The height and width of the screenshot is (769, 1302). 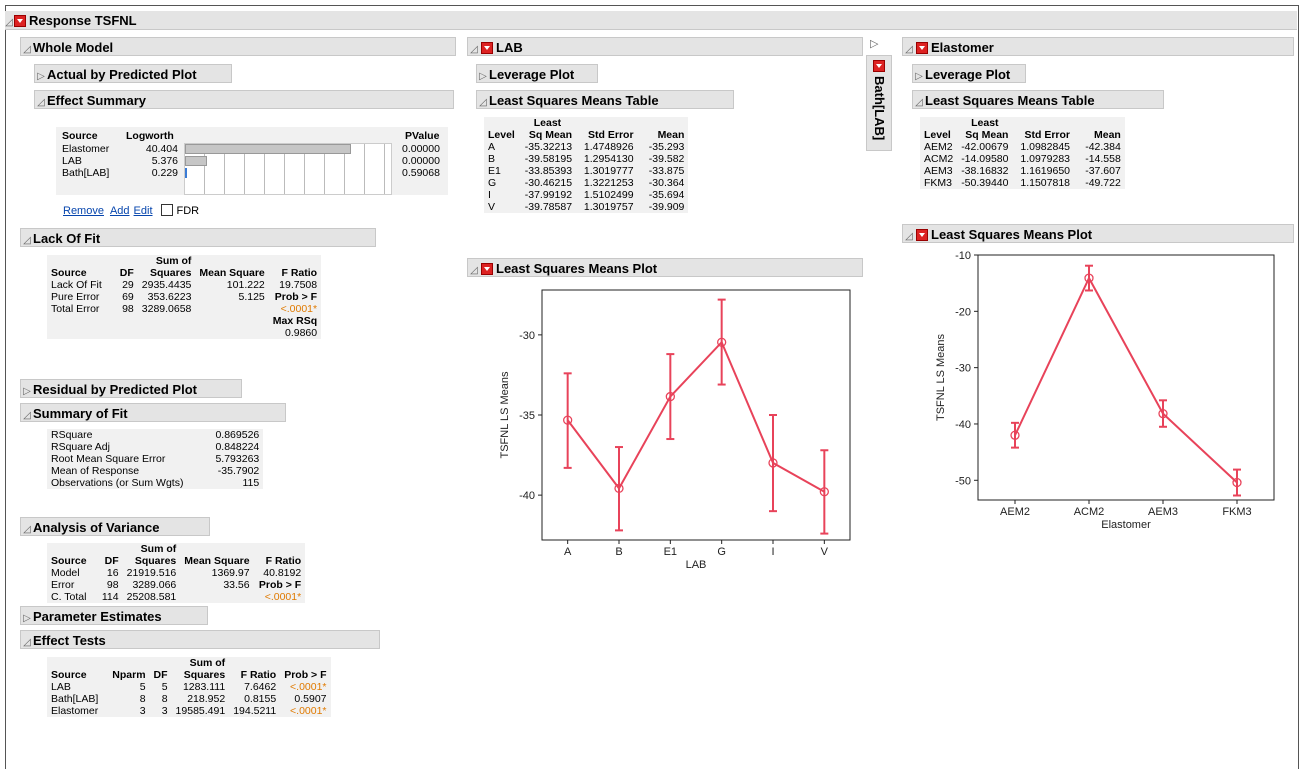 What do you see at coordinates (164, 699) in the screenshot?
I see `cell: 8` at bounding box center [164, 699].